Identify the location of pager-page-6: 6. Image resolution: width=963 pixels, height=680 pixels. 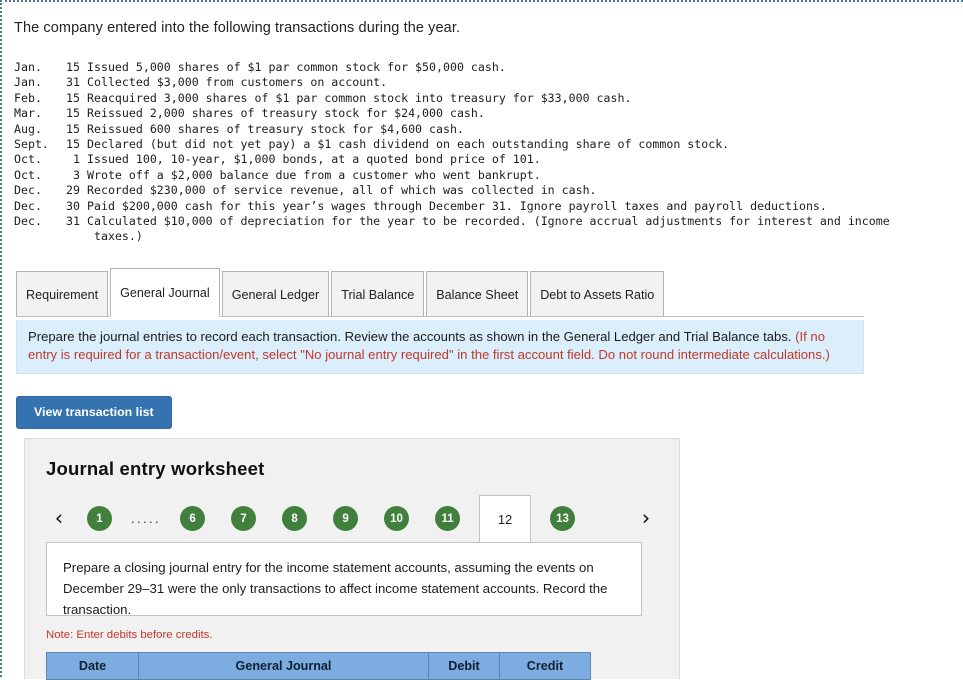
(193, 518).